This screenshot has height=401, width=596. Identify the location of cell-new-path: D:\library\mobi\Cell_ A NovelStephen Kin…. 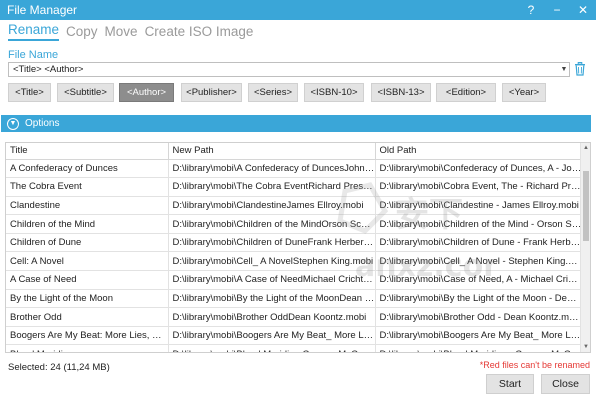
(272, 261).